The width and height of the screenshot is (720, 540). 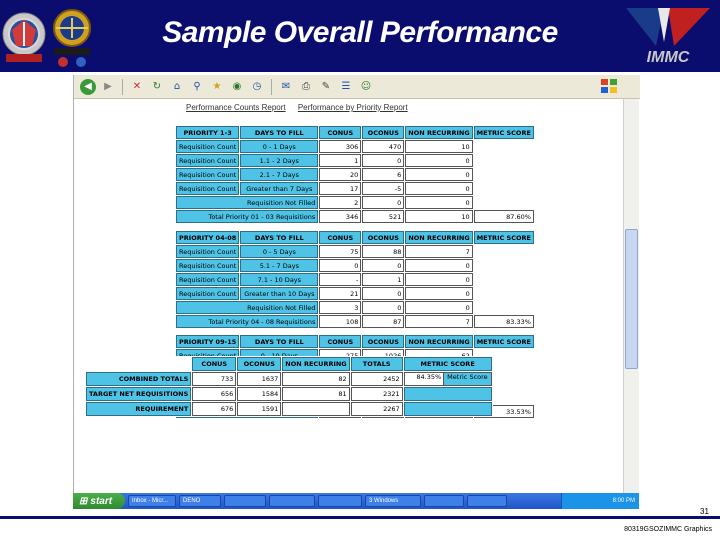 I want to click on column-header: OCONUS, so click(x=383, y=237).